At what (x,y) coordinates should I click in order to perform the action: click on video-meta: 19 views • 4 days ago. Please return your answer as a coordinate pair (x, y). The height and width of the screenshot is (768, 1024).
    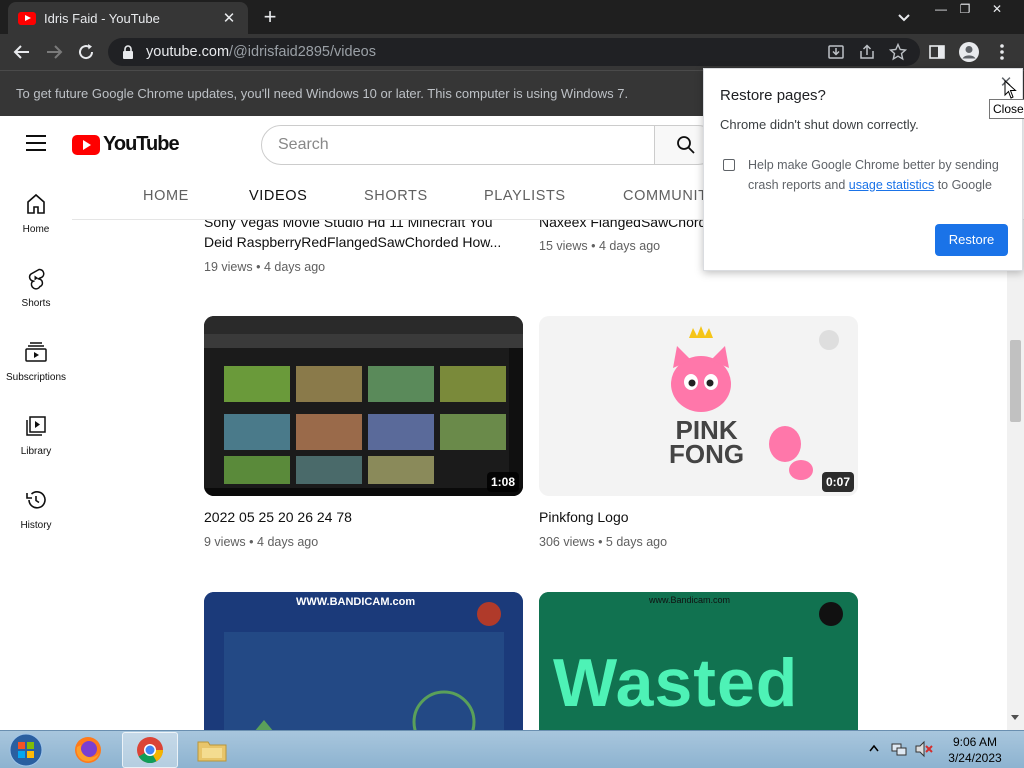
    Looking at the image, I should click on (265, 267).